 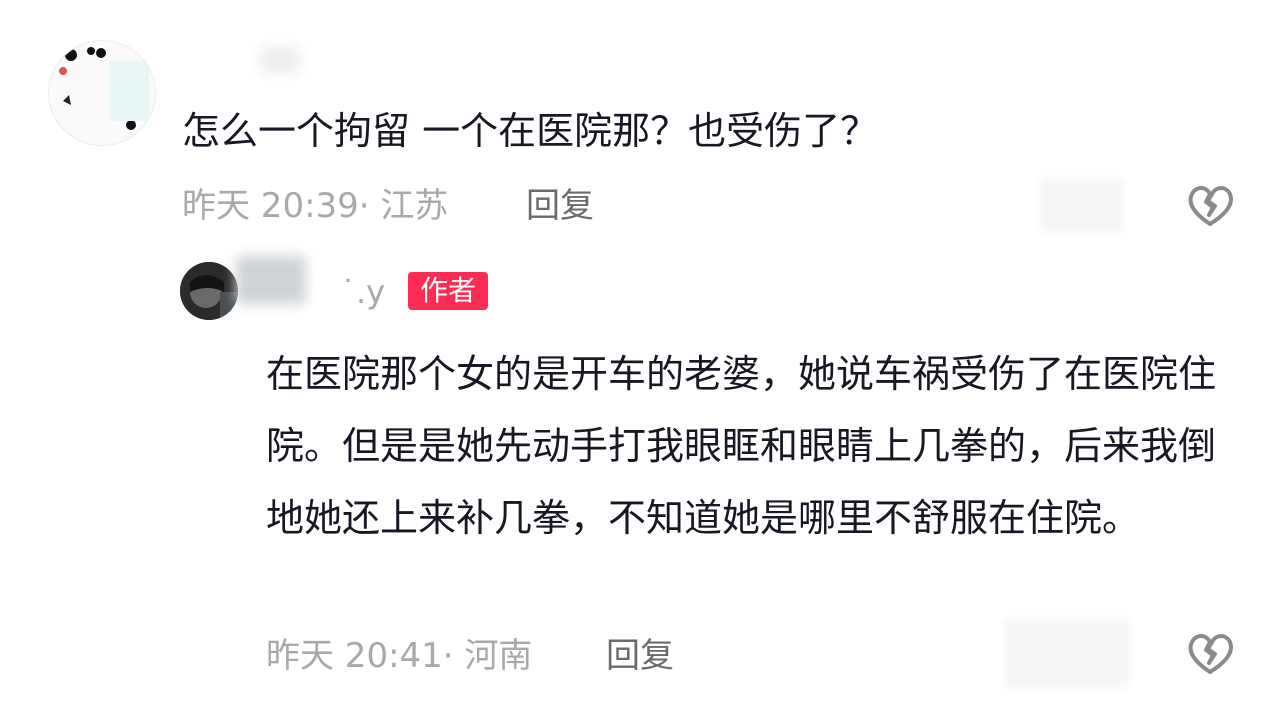 What do you see at coordinates (362, 292) in the screenshot?
I see `author-username: ˙.y` at bounding box center [362, 292].